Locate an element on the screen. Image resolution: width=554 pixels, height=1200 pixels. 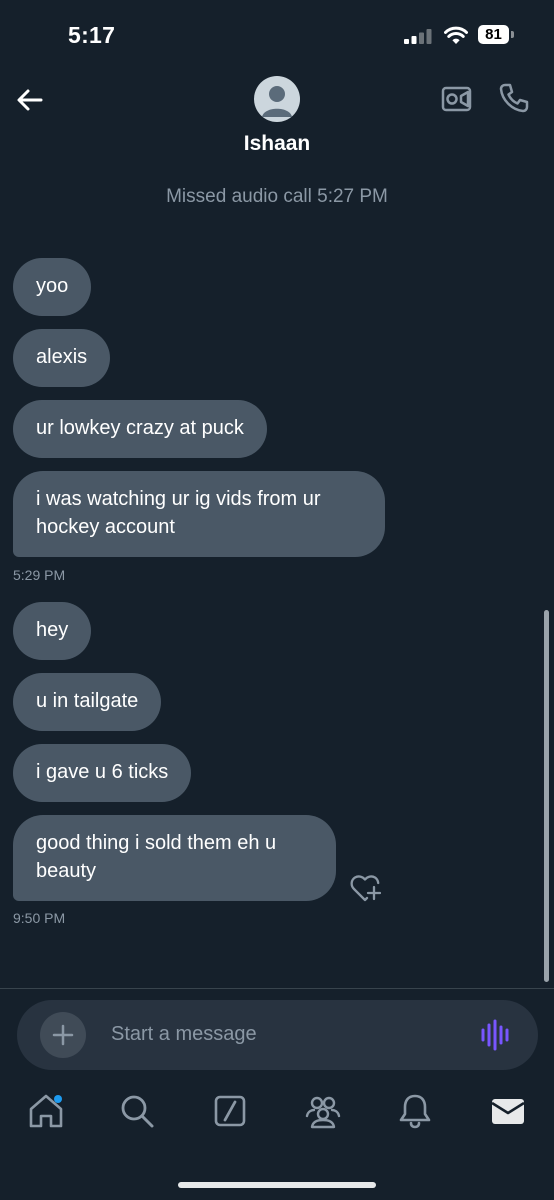
divider is located at coordinates (277, 988).